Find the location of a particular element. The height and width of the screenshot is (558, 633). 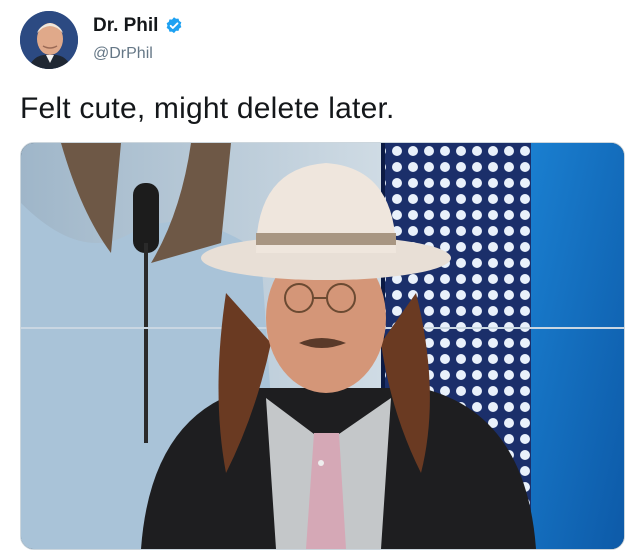

display-name-row: Dr. Phil is located at coordinates (138, 26).